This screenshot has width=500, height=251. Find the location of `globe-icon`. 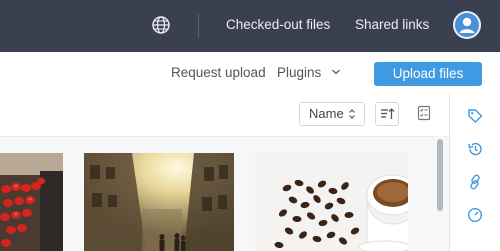

globe-icon is located at coordinates (161, 25).